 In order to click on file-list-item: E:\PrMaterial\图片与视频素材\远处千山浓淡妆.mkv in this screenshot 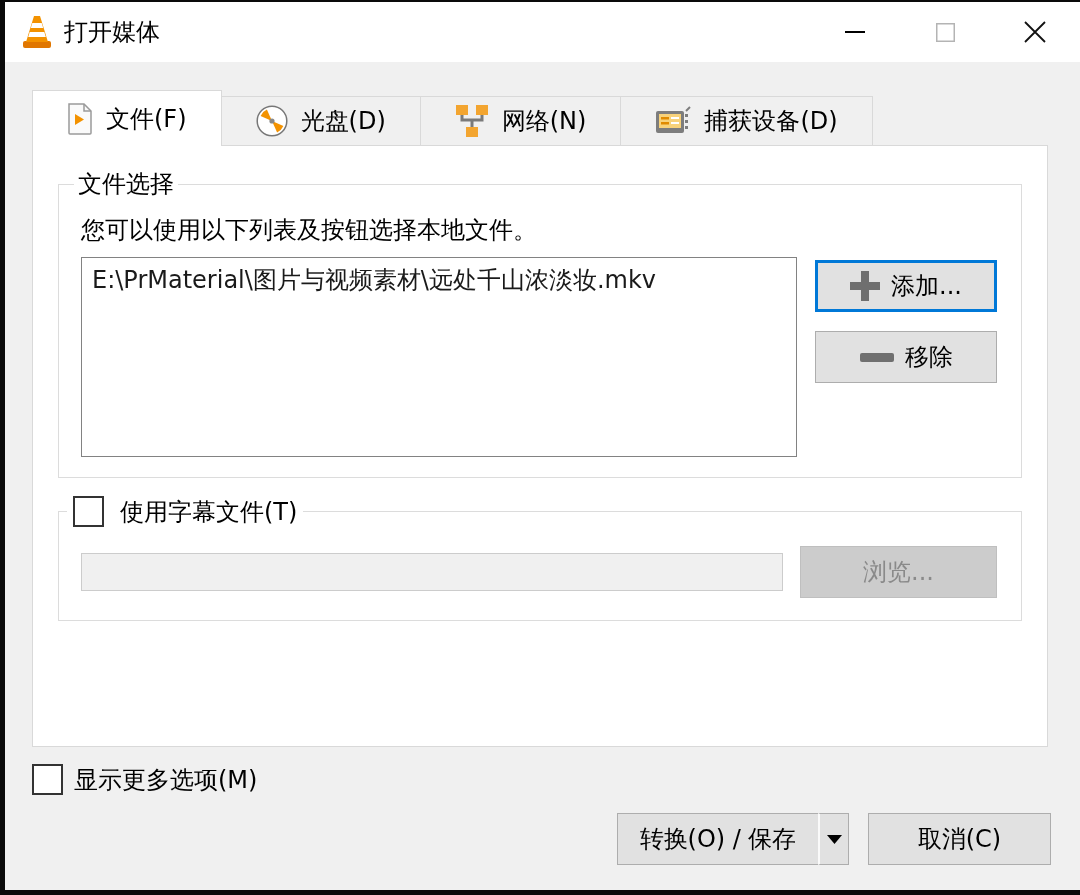, I will do `click(439, 280)`.